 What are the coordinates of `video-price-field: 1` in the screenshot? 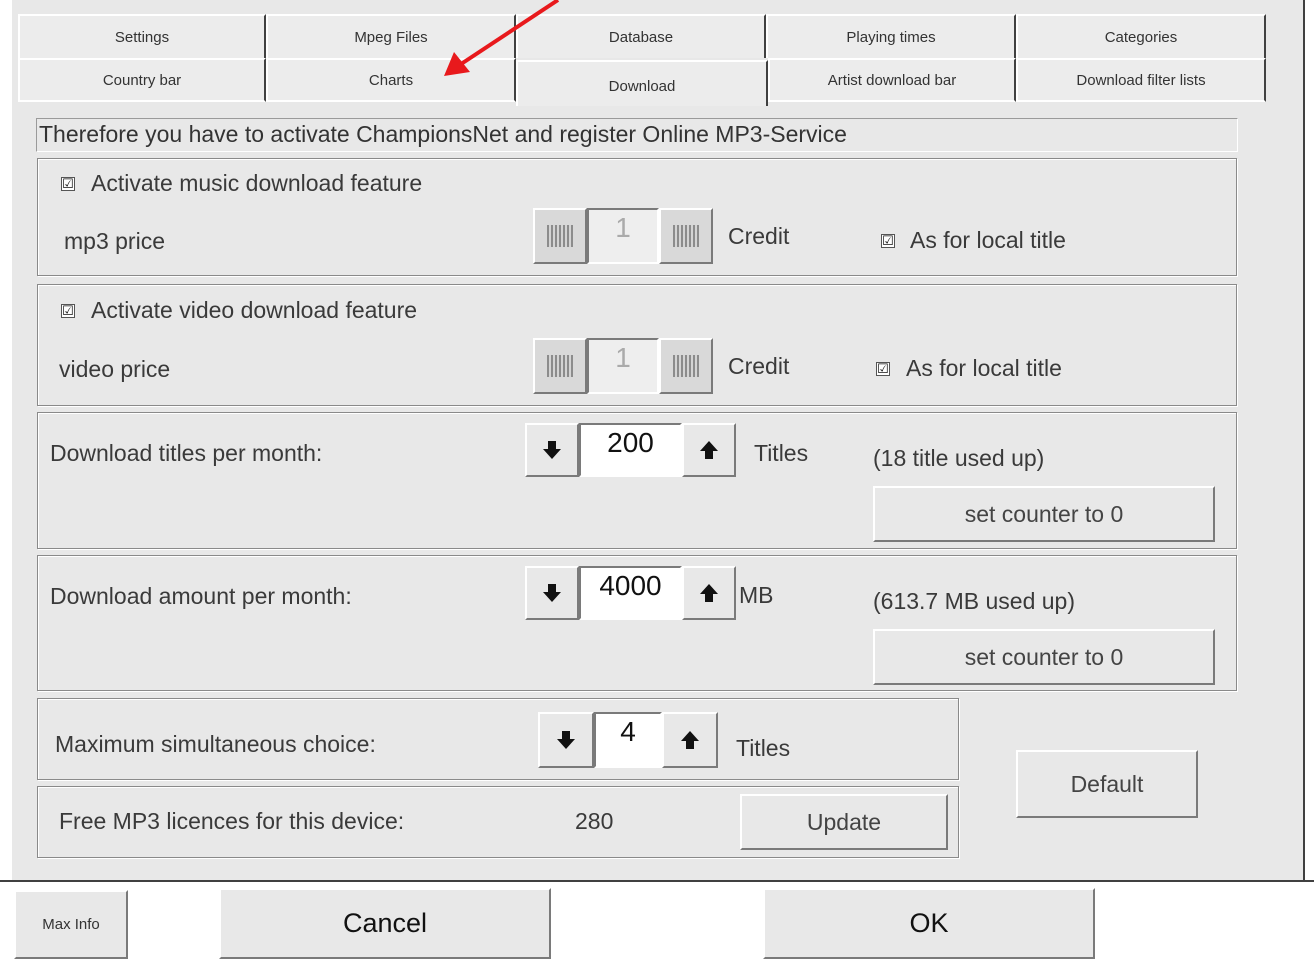 It's located at (623, 366).